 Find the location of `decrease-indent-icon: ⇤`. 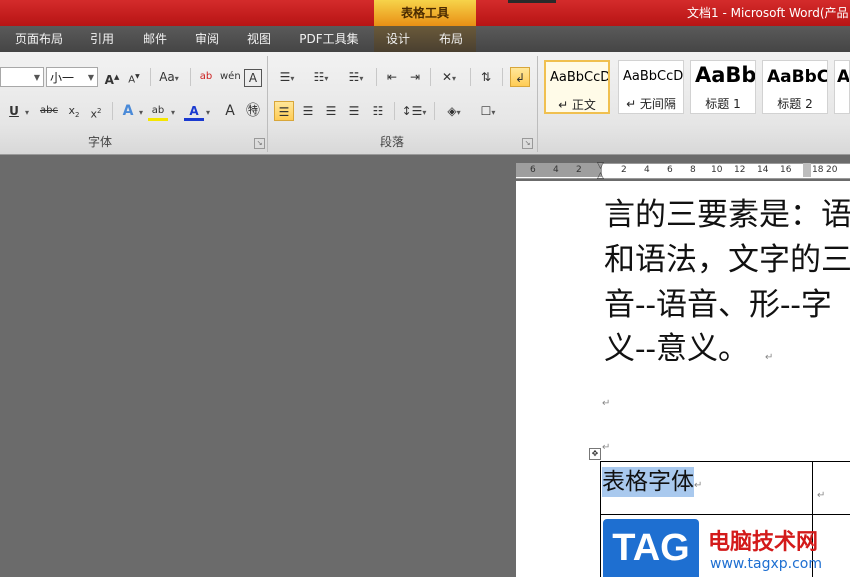

decrease-indent-icon: ⇤ is located at coordinates (392, 77).